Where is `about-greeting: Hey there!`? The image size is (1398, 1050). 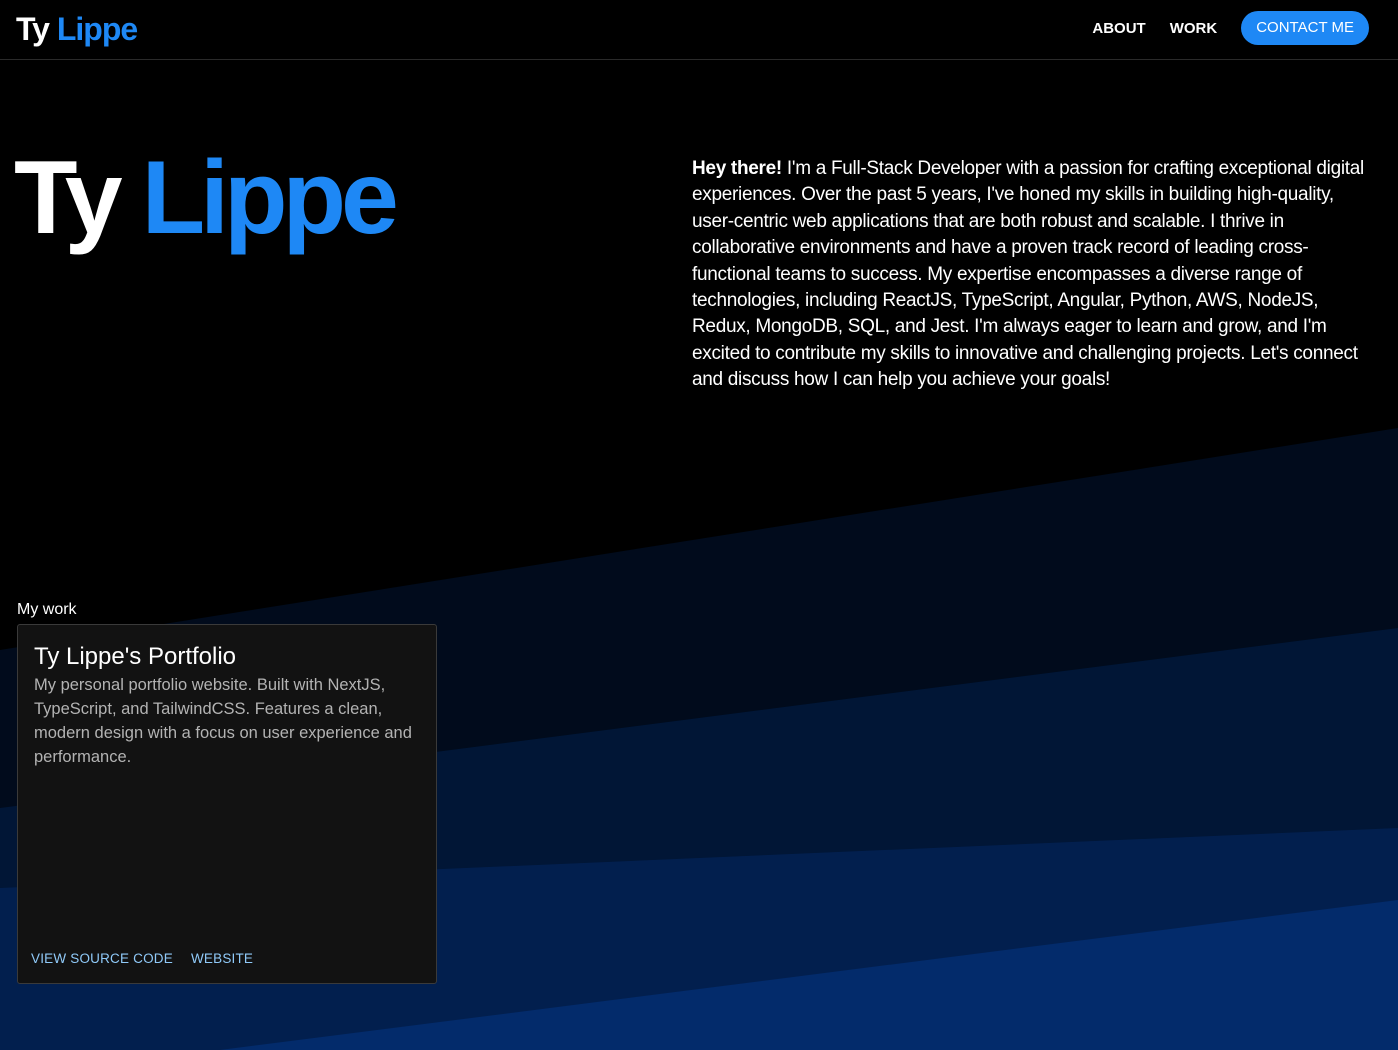
about-greeting: Hey there! is located at coordinates (737, 168).